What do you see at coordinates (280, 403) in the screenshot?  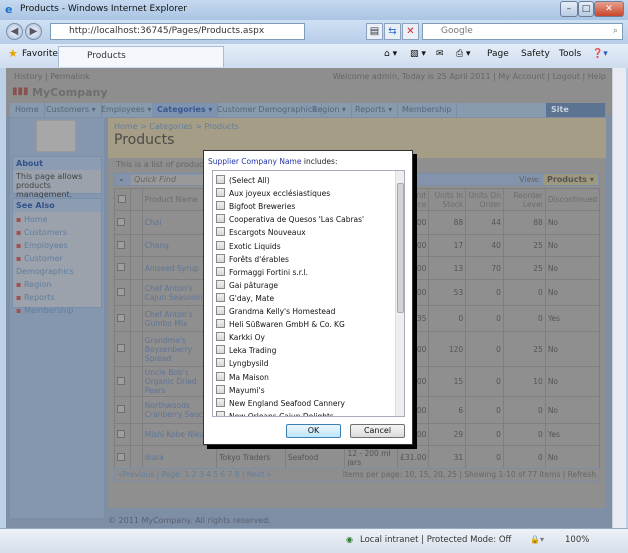 I see `filter-option: New England Seafood Cannery` at bounding box center [280, 403].